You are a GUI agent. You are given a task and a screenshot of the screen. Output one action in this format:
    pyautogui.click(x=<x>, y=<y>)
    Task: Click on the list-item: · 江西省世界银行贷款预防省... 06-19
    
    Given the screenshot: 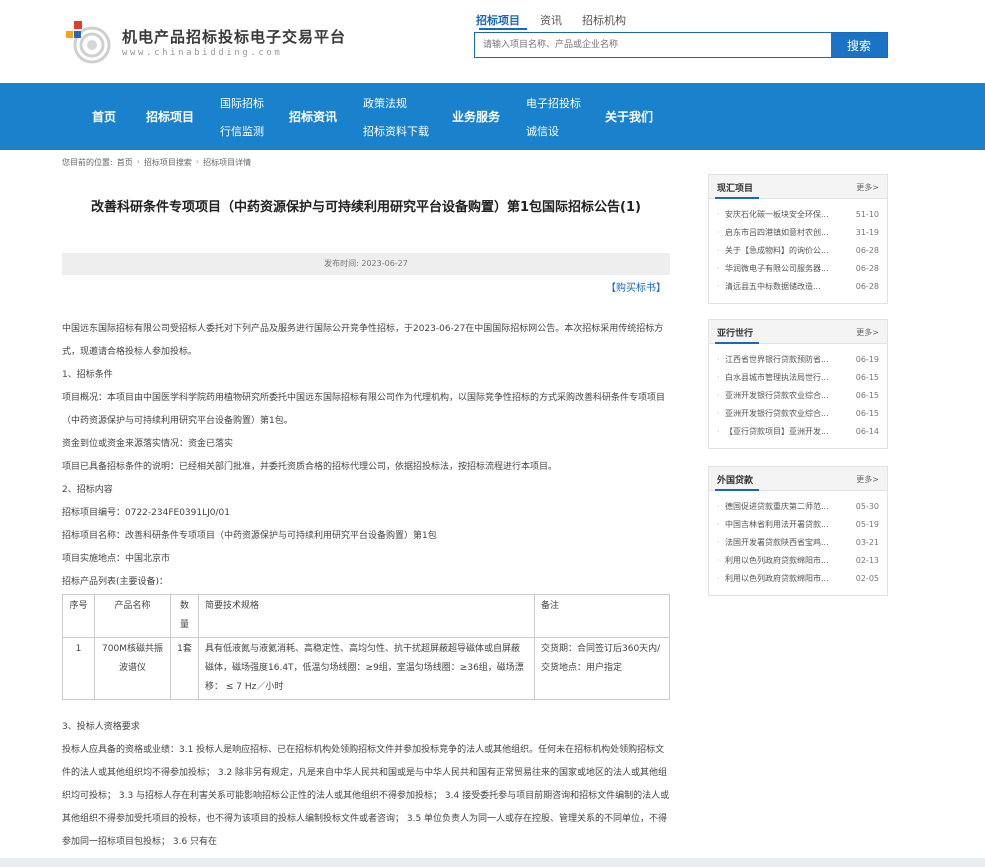 What is the action you would take?
    pyautogui.click(x=799, y=359)
    